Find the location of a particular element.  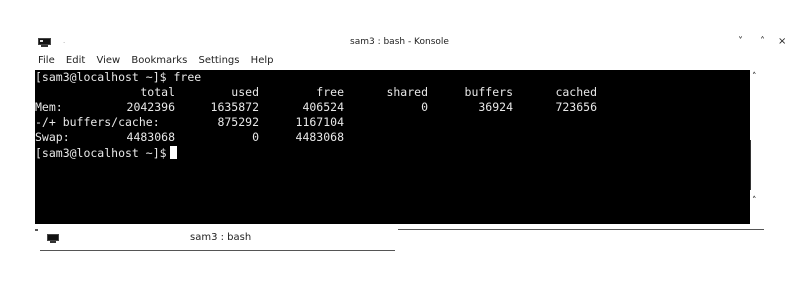

prompt-line: [sam3@localhost ~]$ is located at coordinates (106, 153).